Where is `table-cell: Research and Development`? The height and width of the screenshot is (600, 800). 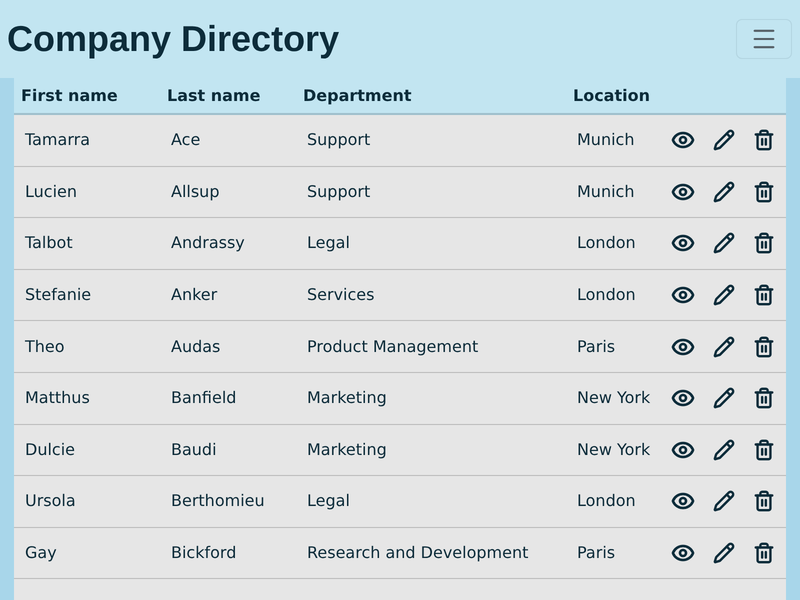 table-cell: Research and Development is located at coordinates (417, 552).